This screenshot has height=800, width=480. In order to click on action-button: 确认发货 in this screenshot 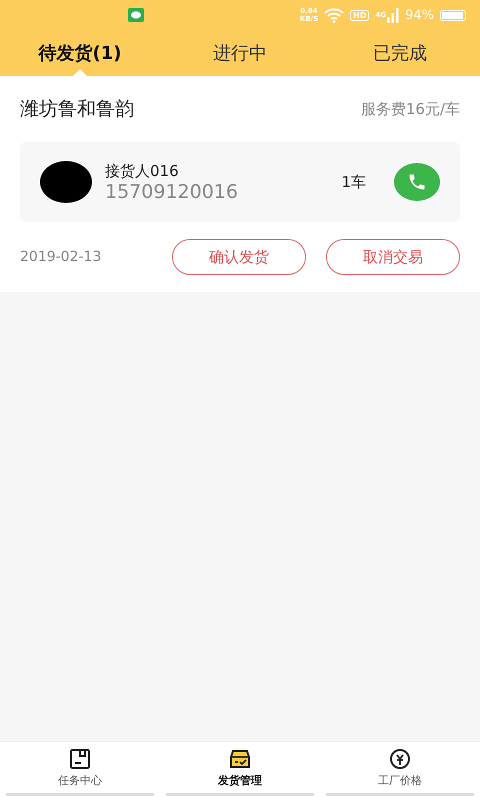, I will do `click(239, 257)`.